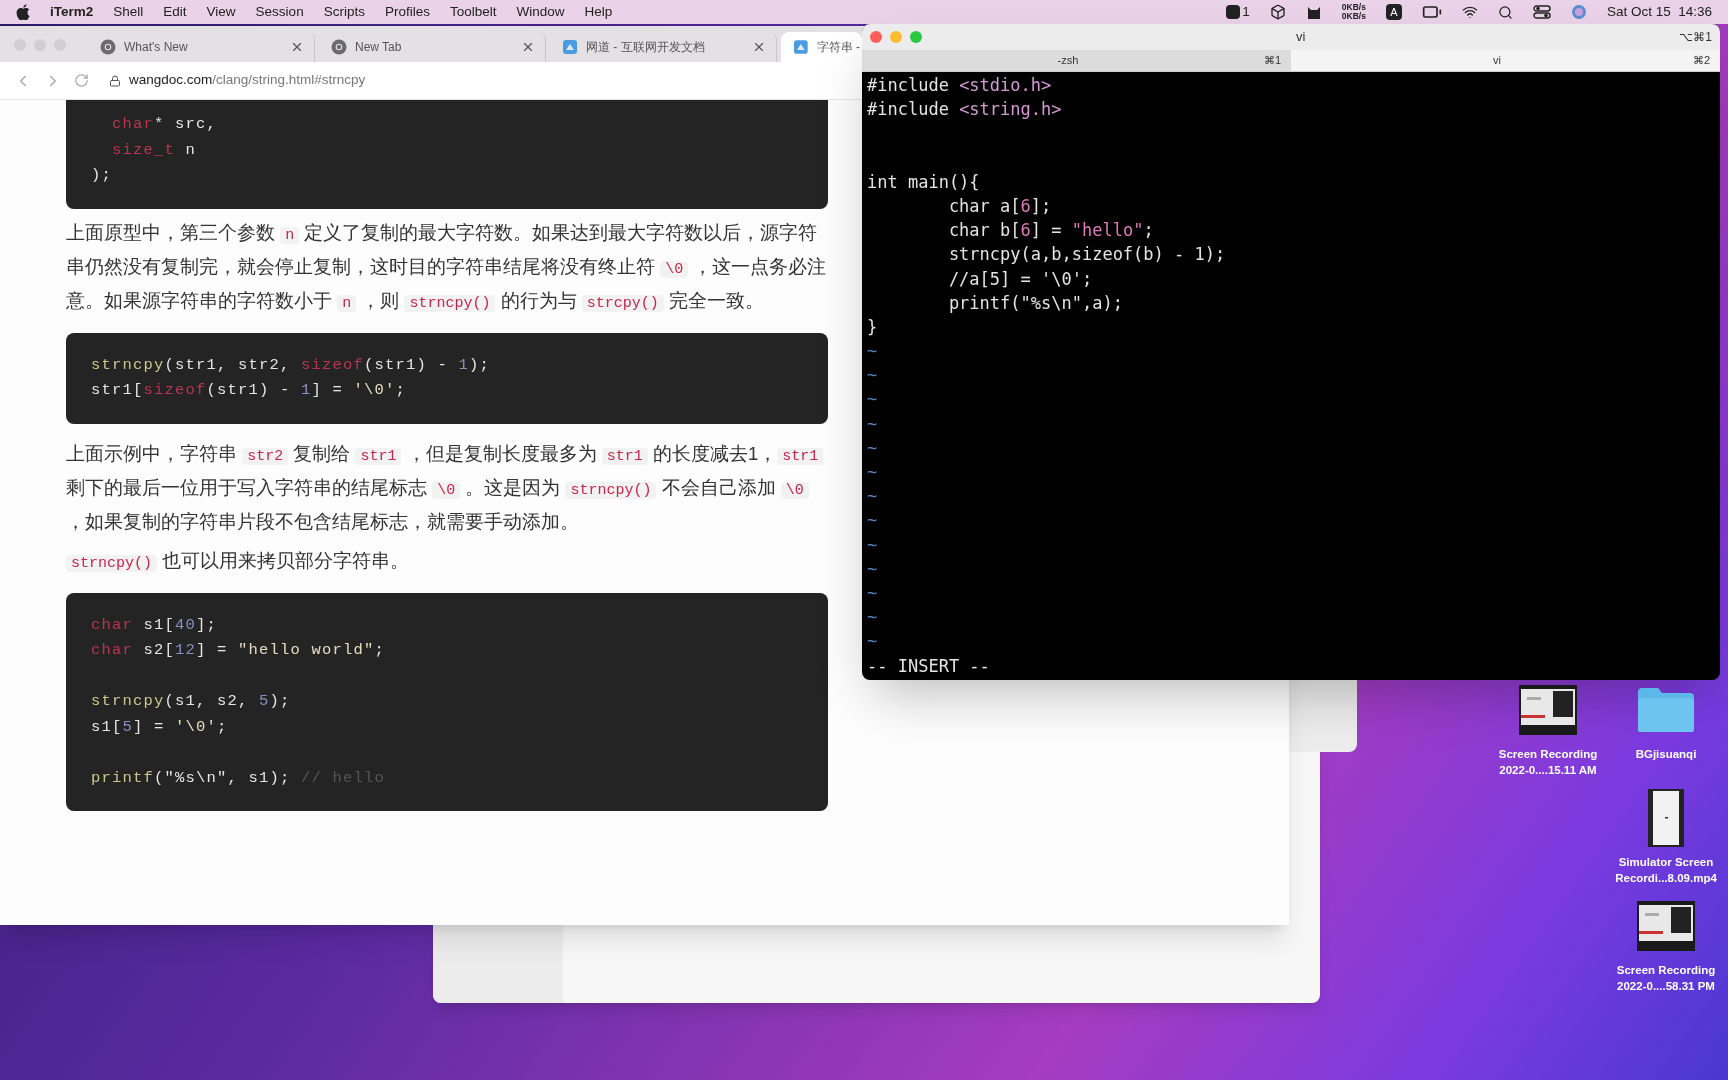 The height and width of the screenshot is (1080, 1728). I want to click on code-line: printf("%s\n",a);, so click(1035, 303).